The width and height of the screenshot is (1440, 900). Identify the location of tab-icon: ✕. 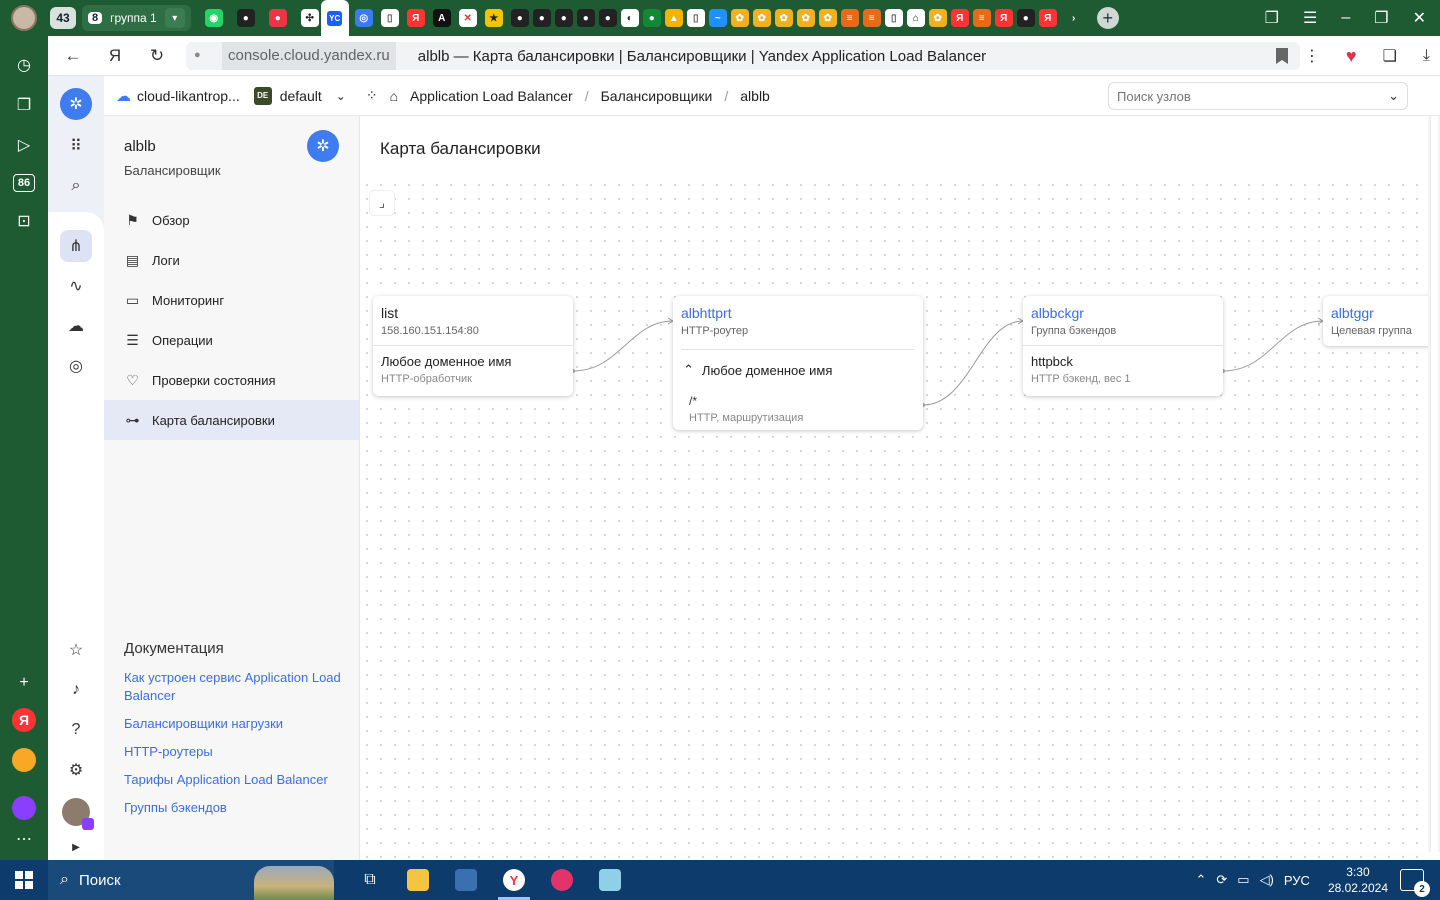
(467, 18).